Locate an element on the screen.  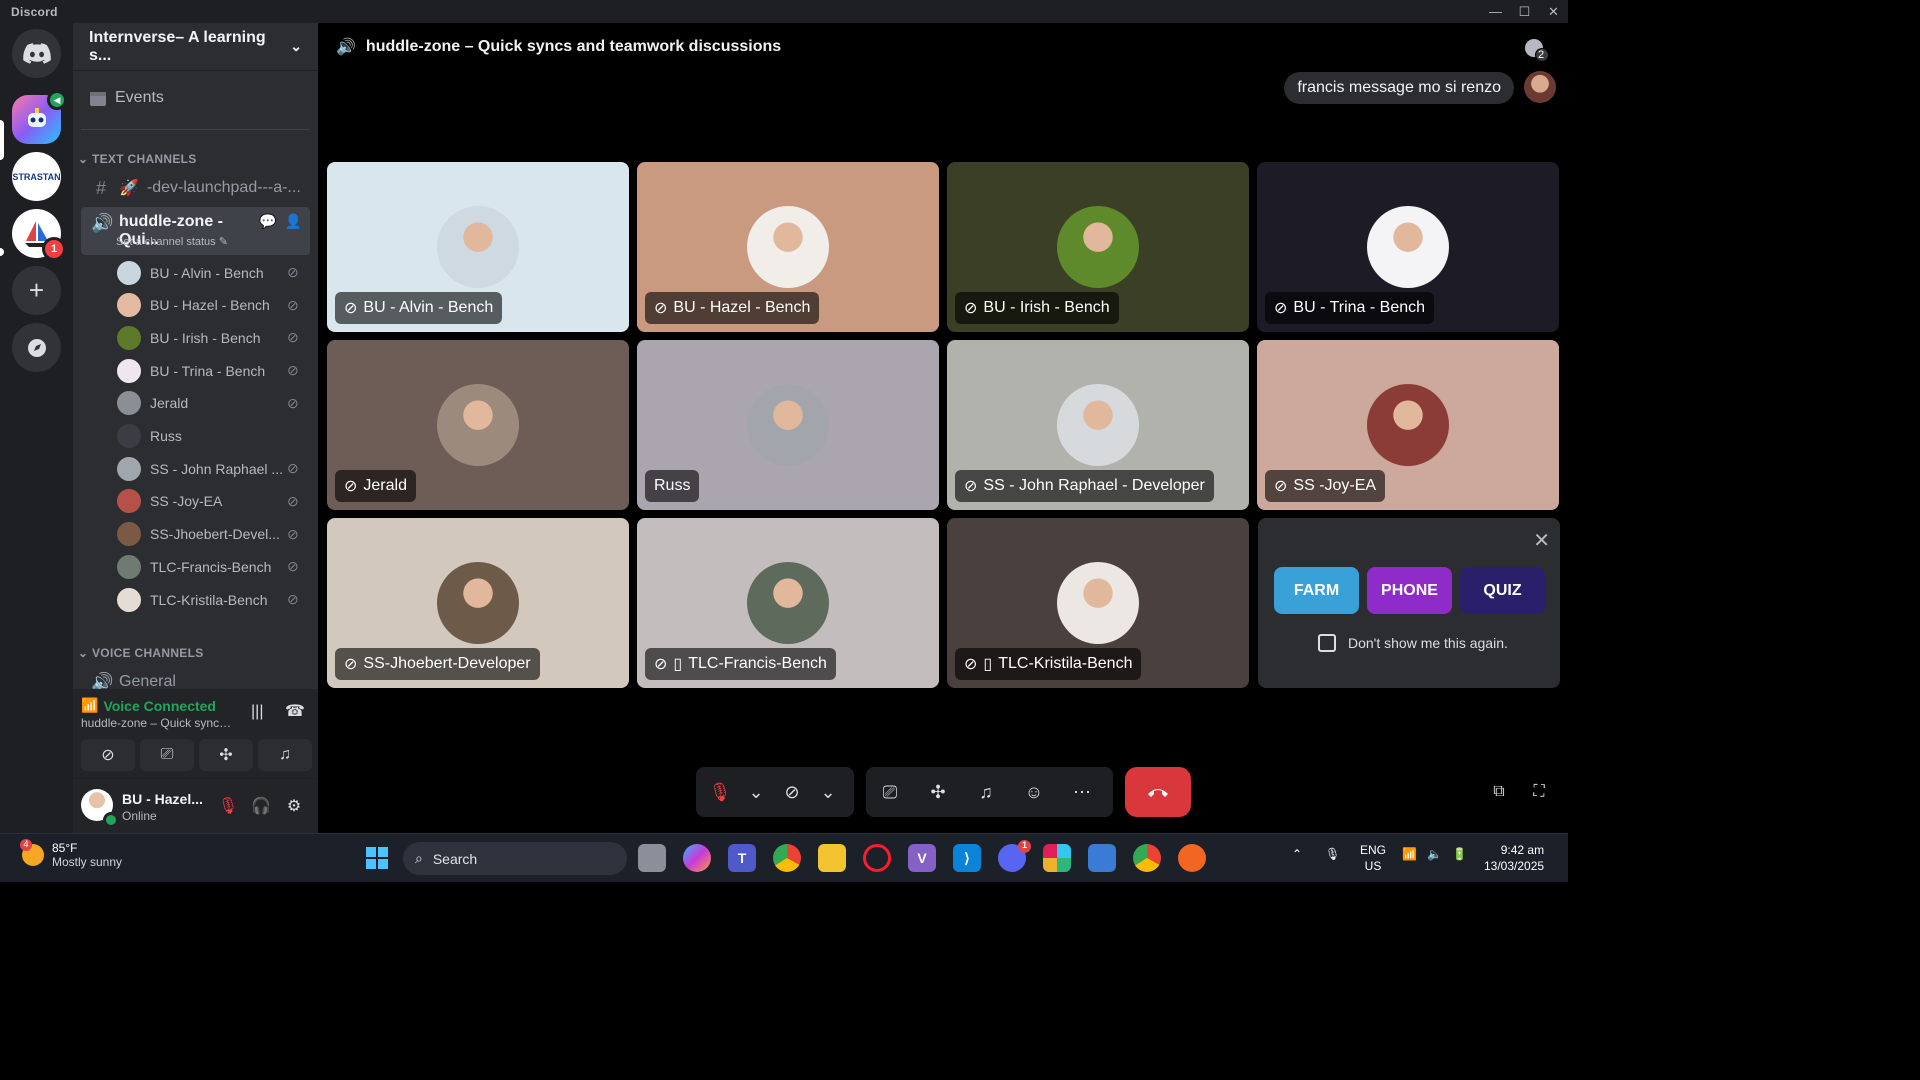
mute-button: 🎙 is located at coordinates (228, 806).